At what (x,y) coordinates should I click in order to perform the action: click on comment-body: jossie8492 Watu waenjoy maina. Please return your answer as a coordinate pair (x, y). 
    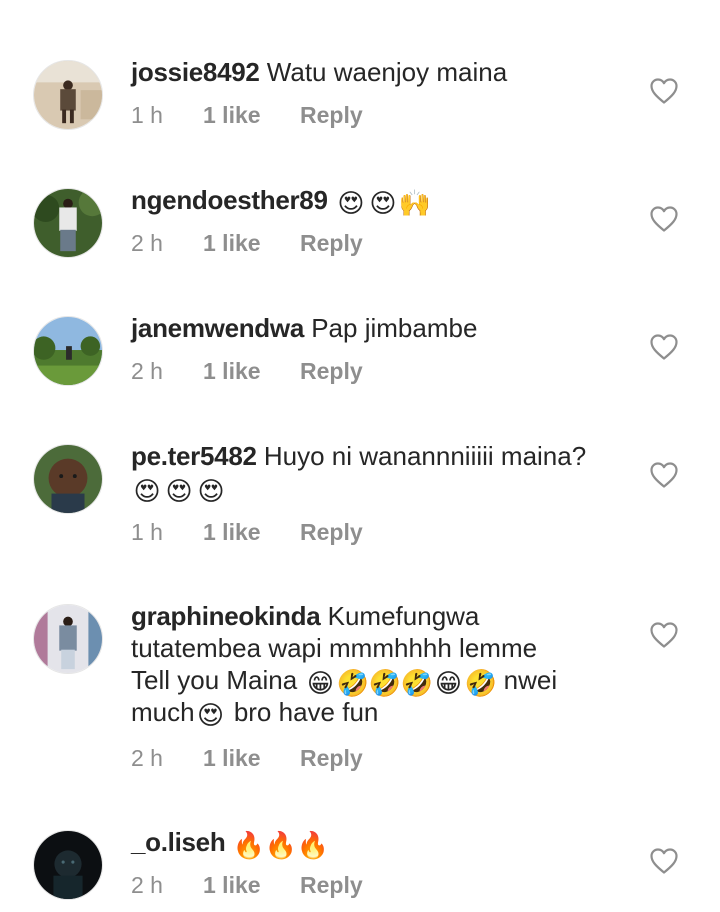
    Looking at the image, I should click on (381, 72).